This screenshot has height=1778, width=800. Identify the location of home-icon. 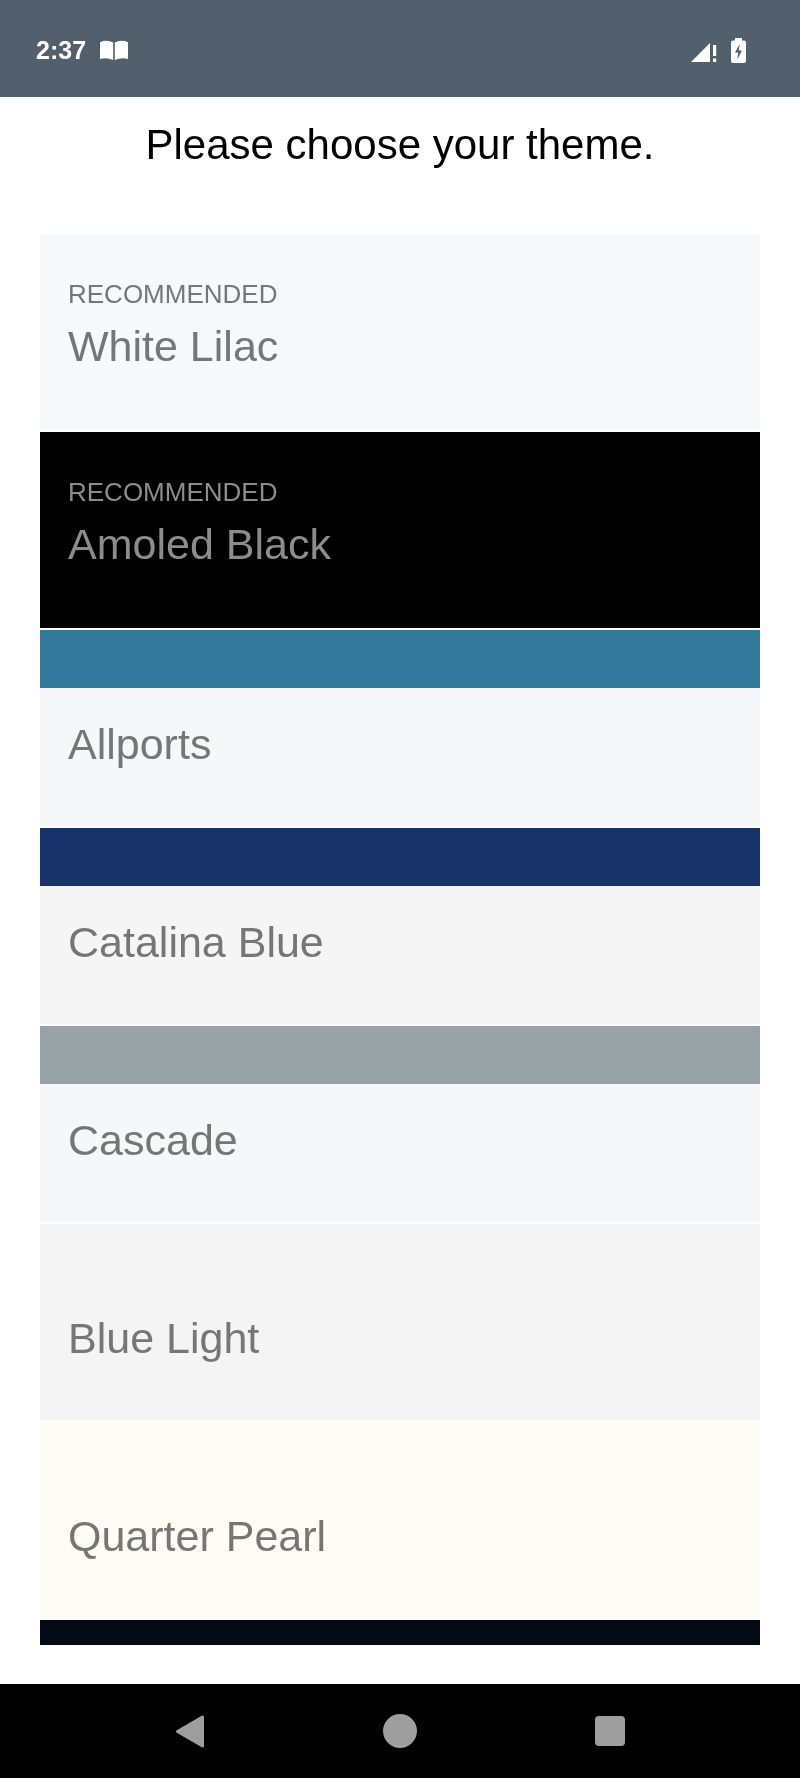
(400, 1731).